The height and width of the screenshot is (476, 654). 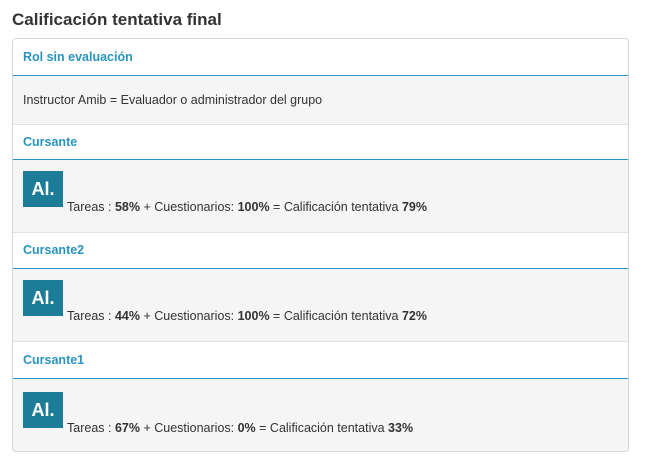 What do you see at coordinates (414, 316) in the screenshot?
I see `final-grade-value: 72%` at bounding box center [414, 316].